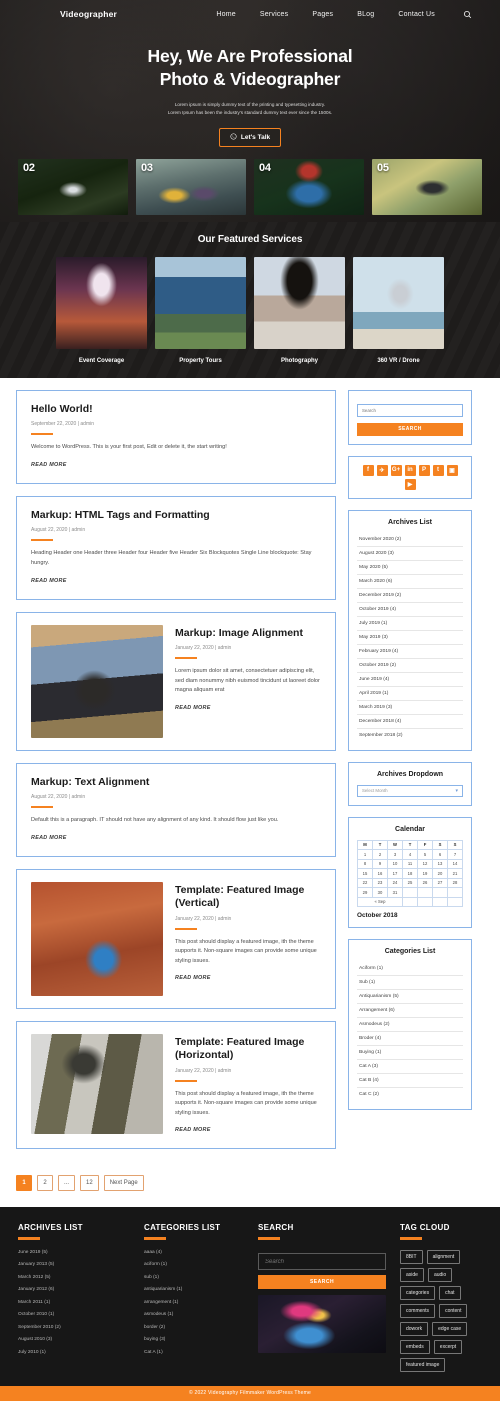  I want to click on list-item: May 2019 (3), so click(410, 638).